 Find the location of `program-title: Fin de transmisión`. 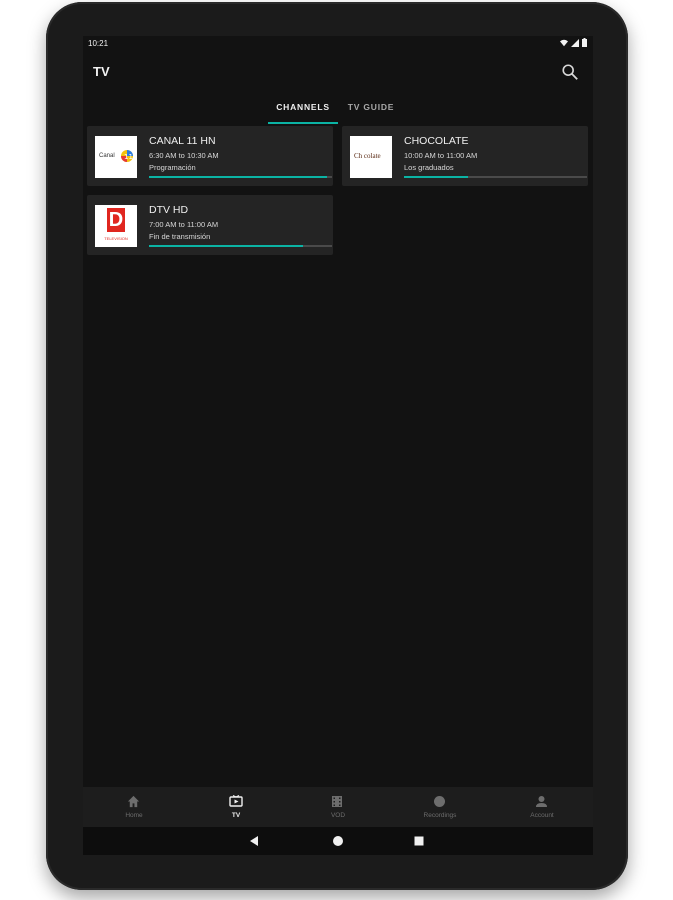

program-title: Fin de transmisión is located at coordinates (180, 236).